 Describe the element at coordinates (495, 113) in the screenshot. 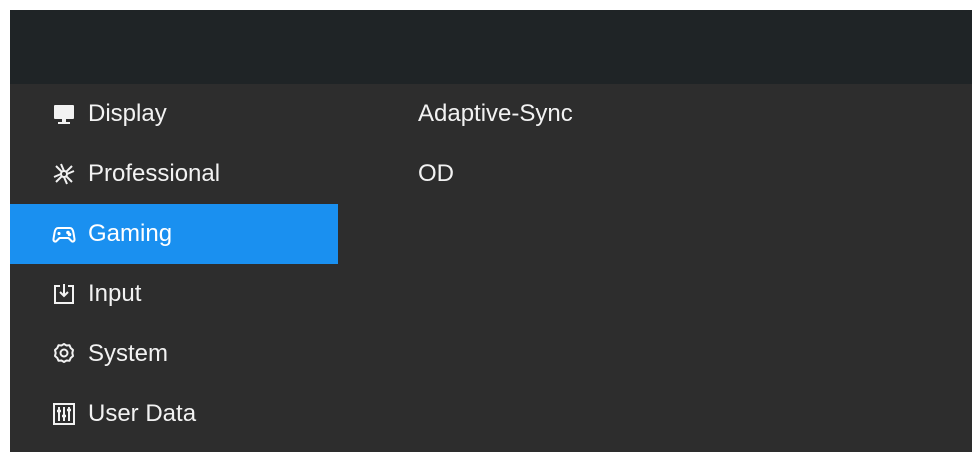

I see `submenu-item-label: Adaptive-Sync` at that location.